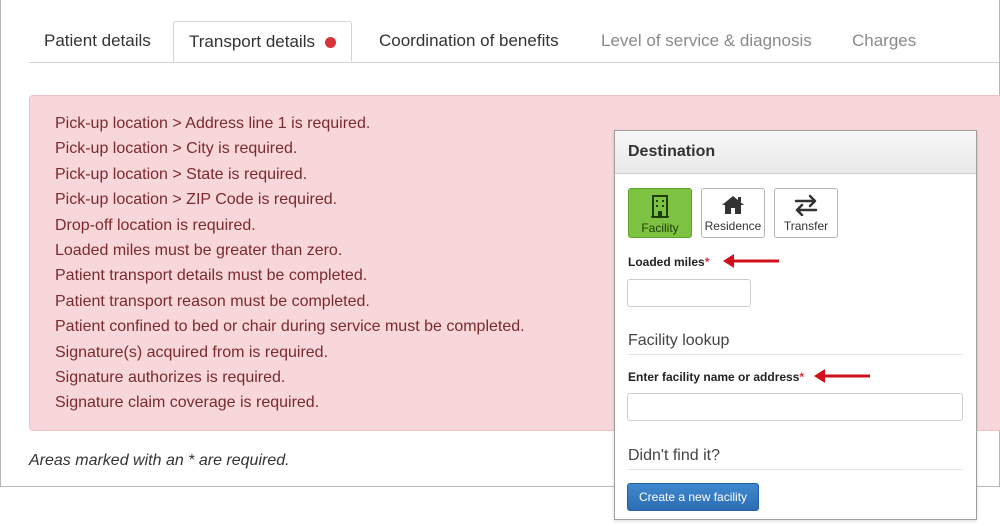  What do you see at coordinates (795, 407) in the screenshot?
I see `facility-search-input` at bounding box center [795, 407].